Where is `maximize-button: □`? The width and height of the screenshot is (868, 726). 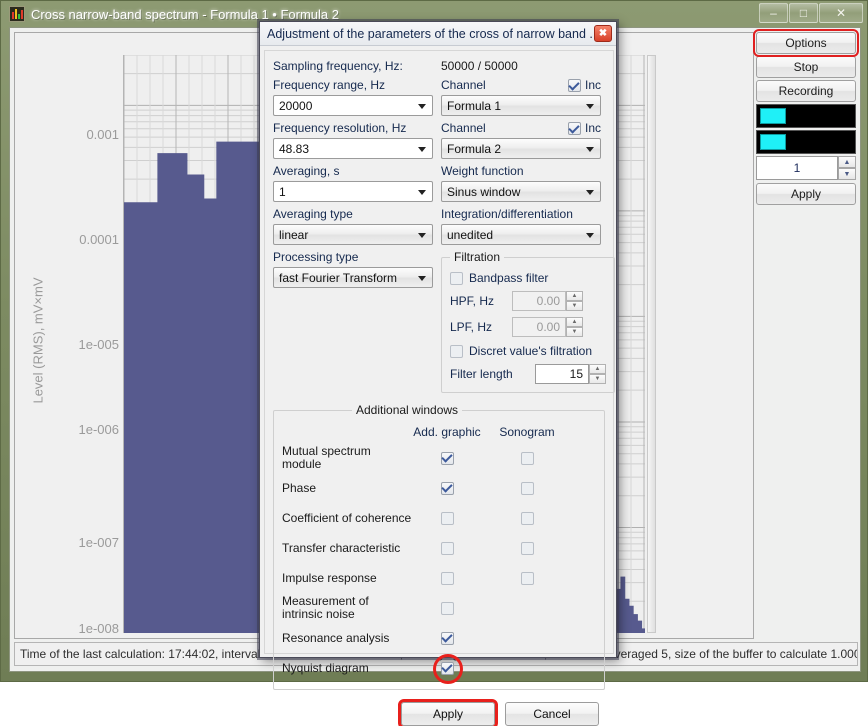
maximize-button: □ is located at coordinates (803, 13).